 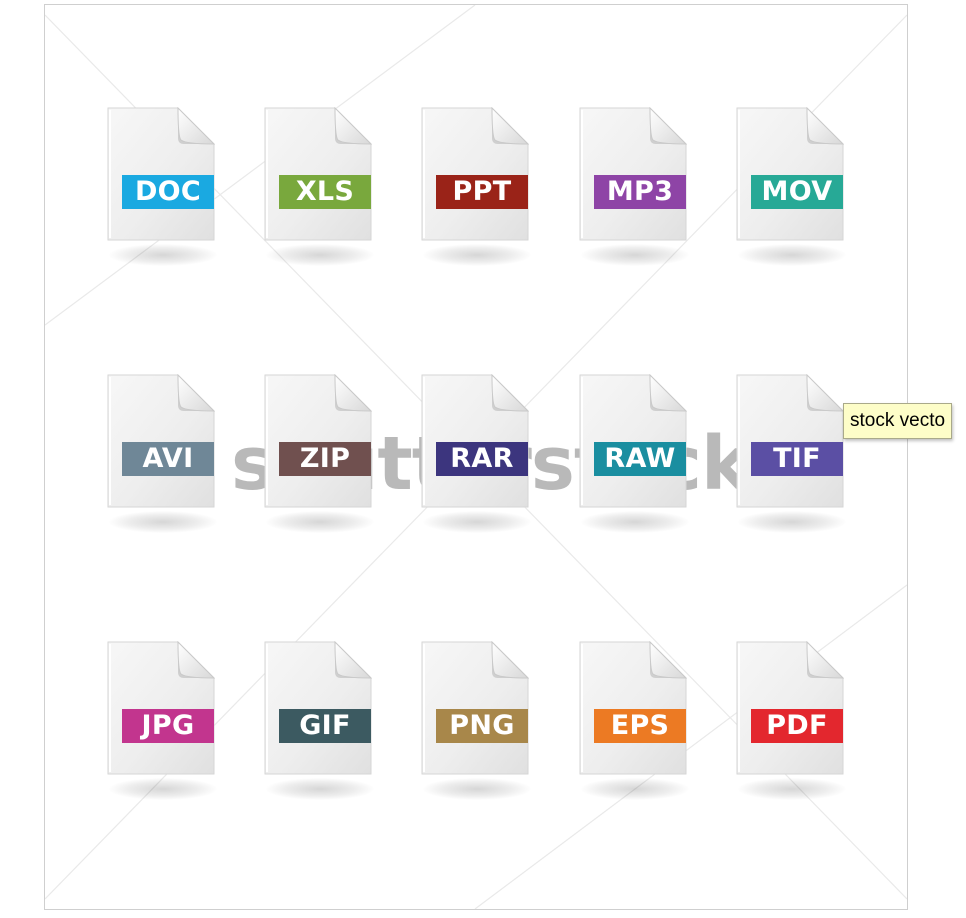 I want to click on rar-file-icon: RAR, so click(x=477, y=459).